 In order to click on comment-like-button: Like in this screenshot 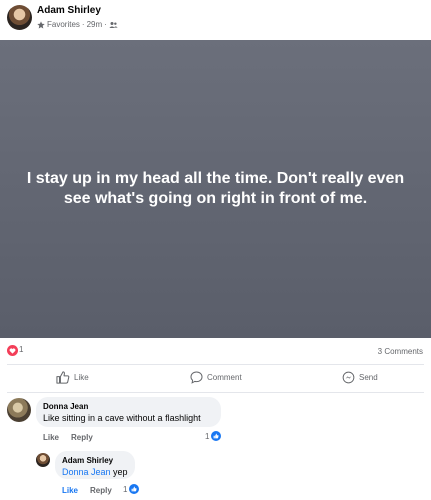, I will do `click(51, 437)`.